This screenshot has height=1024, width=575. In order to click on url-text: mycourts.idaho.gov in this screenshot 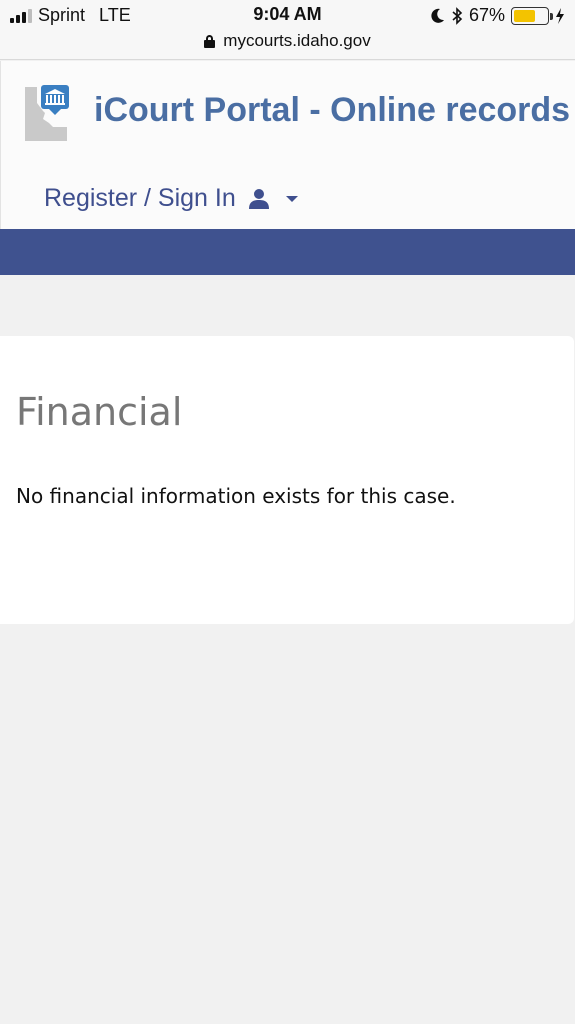, I will do `click(297, 40)`.